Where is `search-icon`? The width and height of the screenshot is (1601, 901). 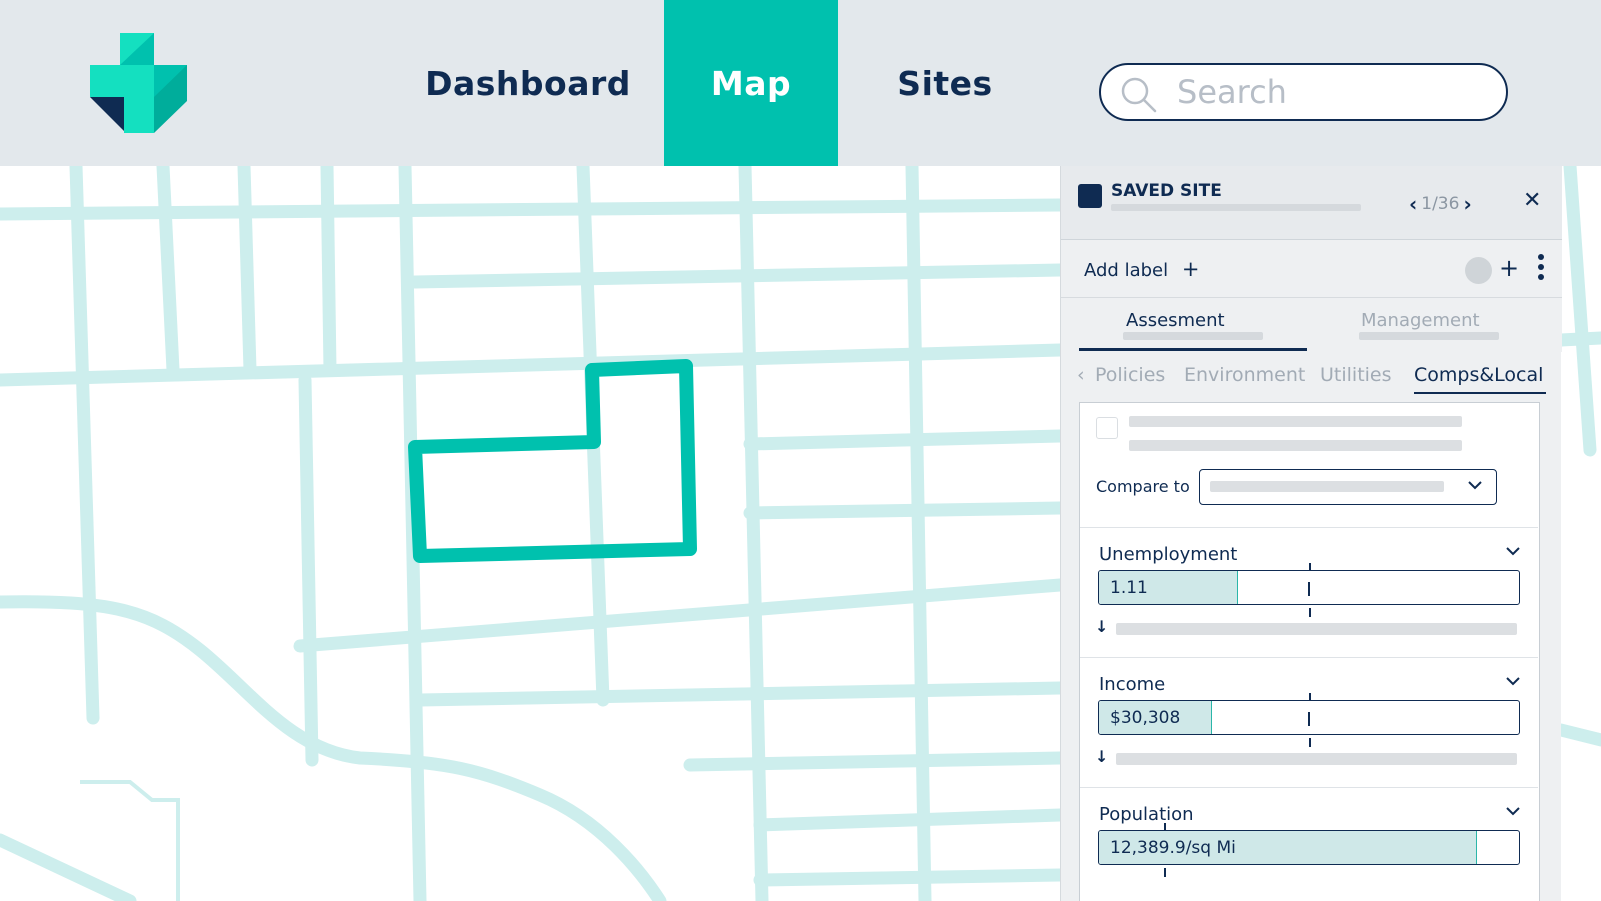 search-icon is located at coordinates (1139, 95).